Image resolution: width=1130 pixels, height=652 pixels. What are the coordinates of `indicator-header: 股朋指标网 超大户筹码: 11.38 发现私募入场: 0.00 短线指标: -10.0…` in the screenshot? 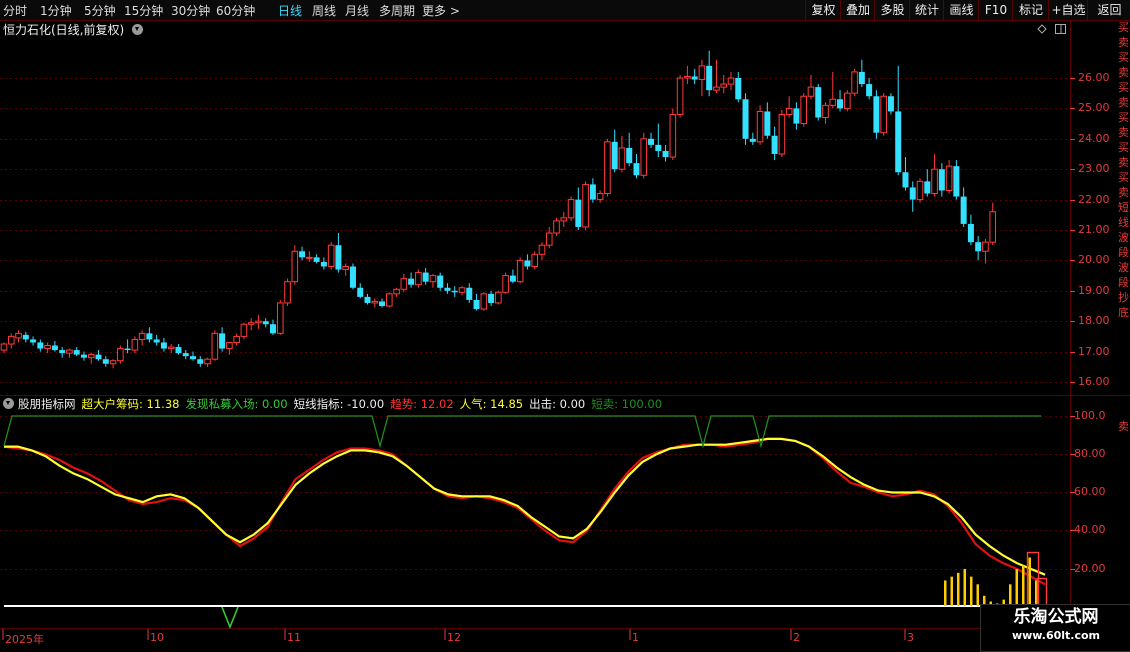 It's located at (535, 405).